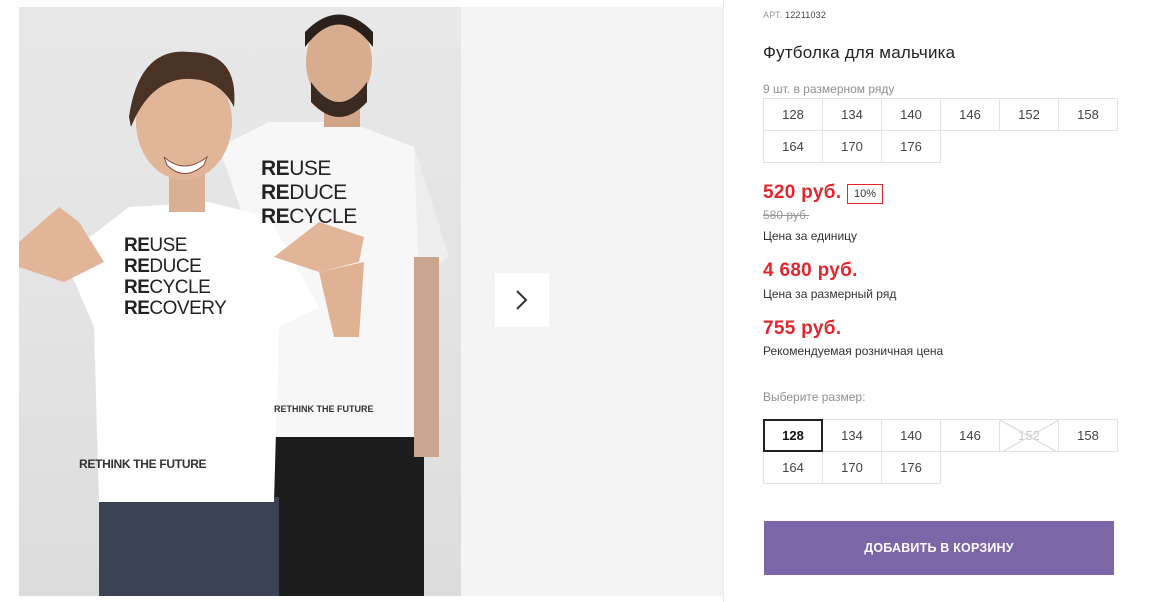 This screenshot has width=1160, height=602. I want to click on product-title: Футболка для мальчика, so click(859, 52).